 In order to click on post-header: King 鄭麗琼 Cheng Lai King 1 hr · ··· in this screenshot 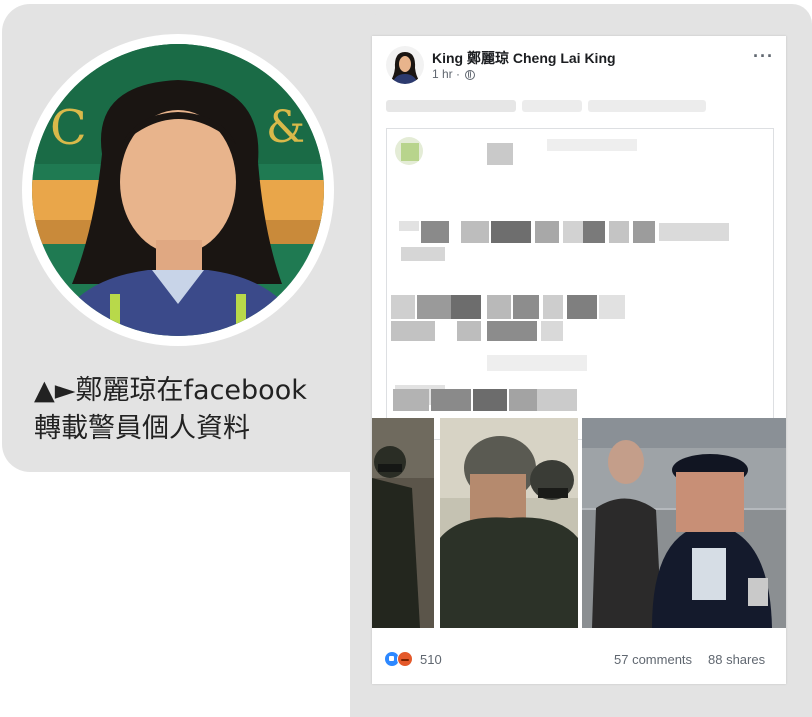, I will do `click(579, 66)`.